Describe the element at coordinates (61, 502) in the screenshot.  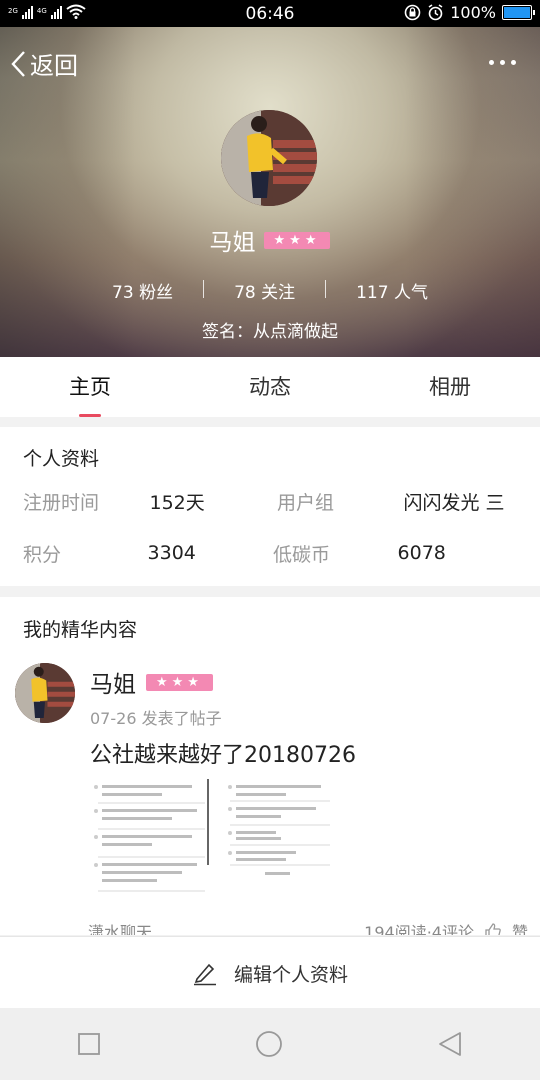
I see `register-time-label: 注册时间` at that location.